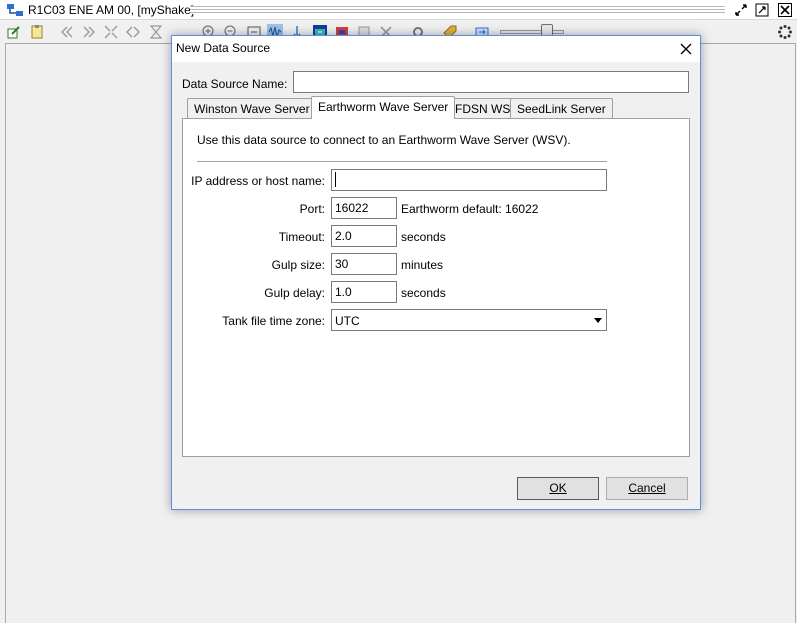  Describe the element at coordinates (112, 10) in the screenshot. I see `window-title: R1C03 ENE AM 00, [myShake]` at that location.